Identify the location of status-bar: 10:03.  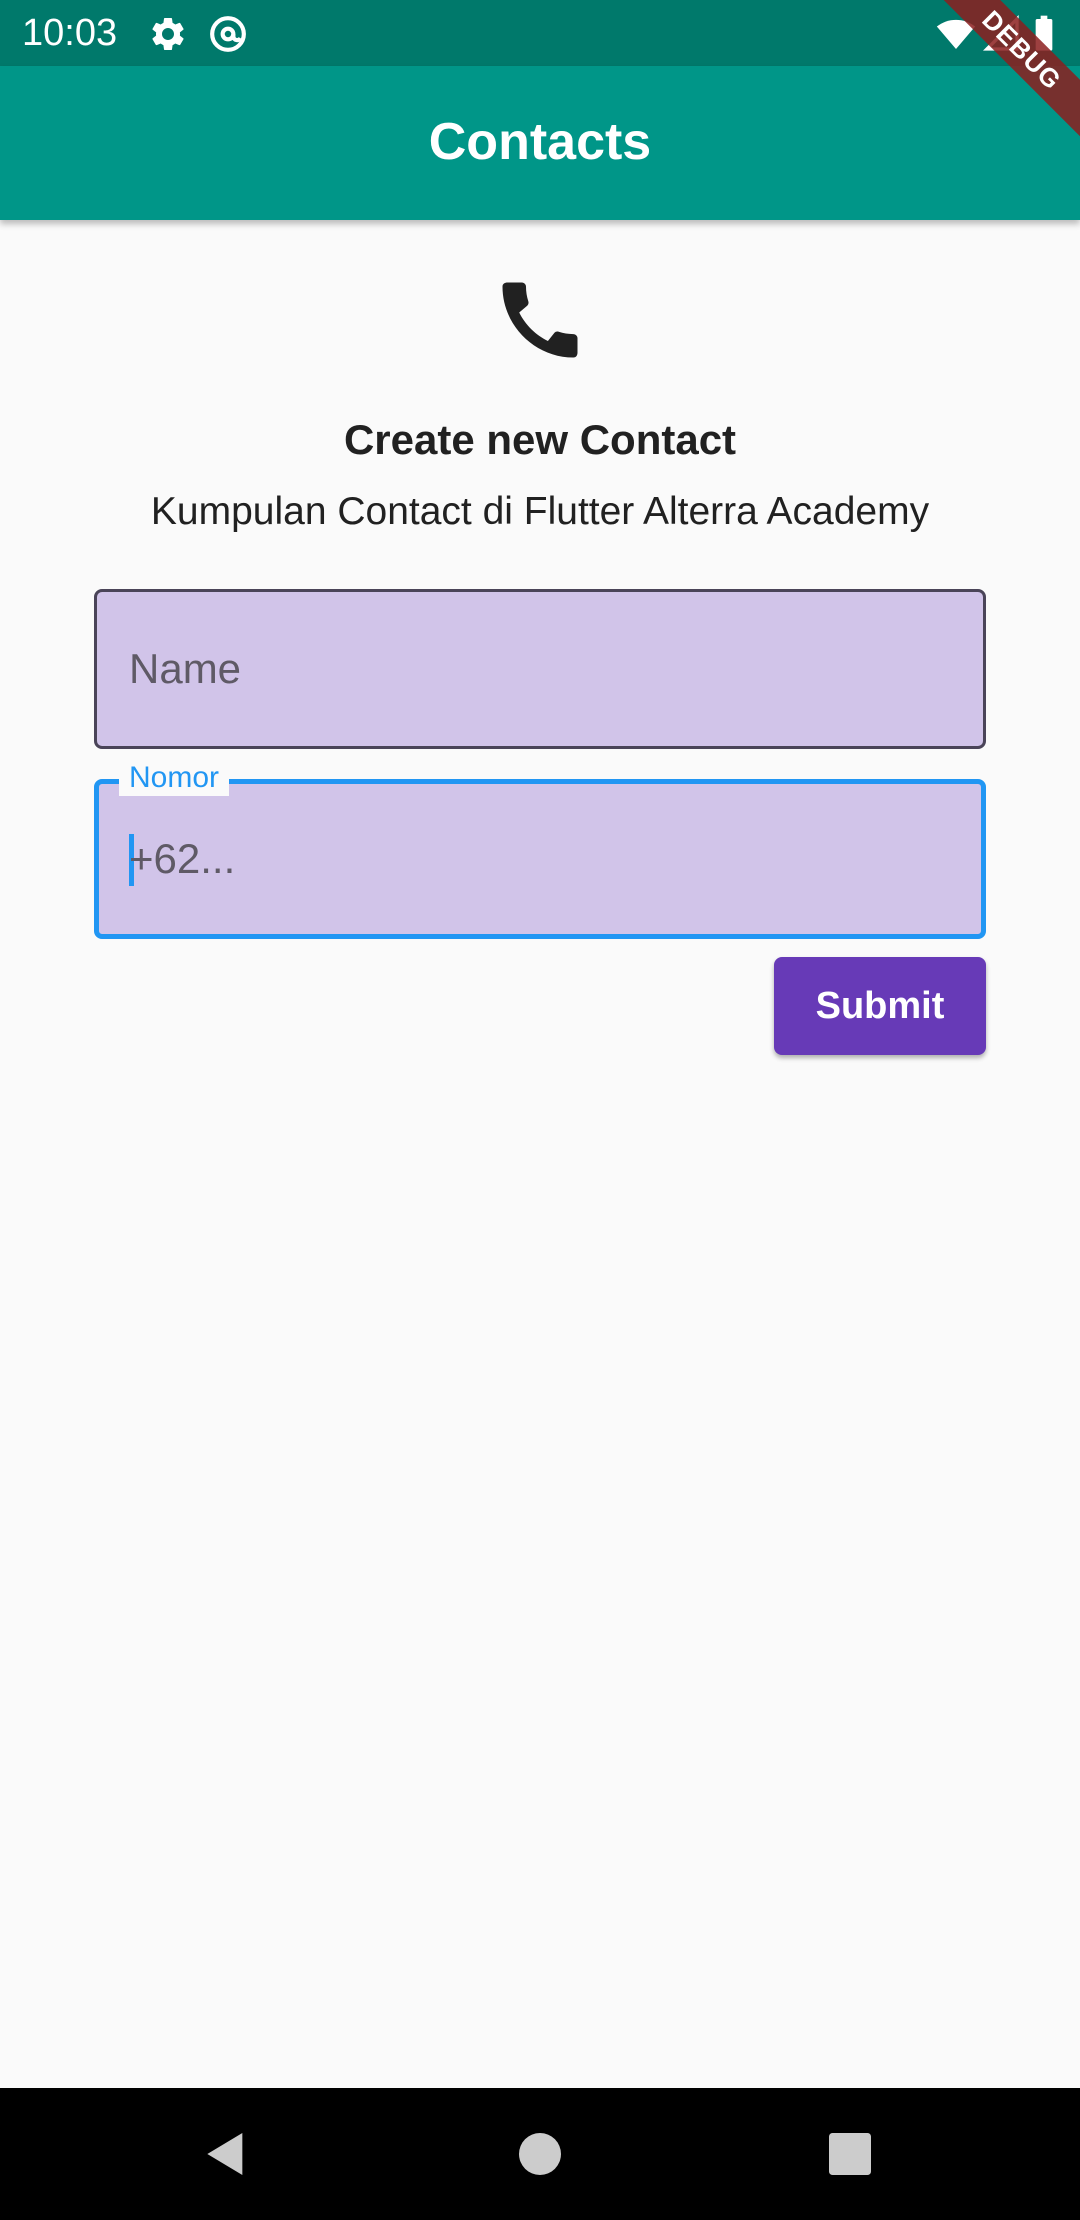
(540, 33).